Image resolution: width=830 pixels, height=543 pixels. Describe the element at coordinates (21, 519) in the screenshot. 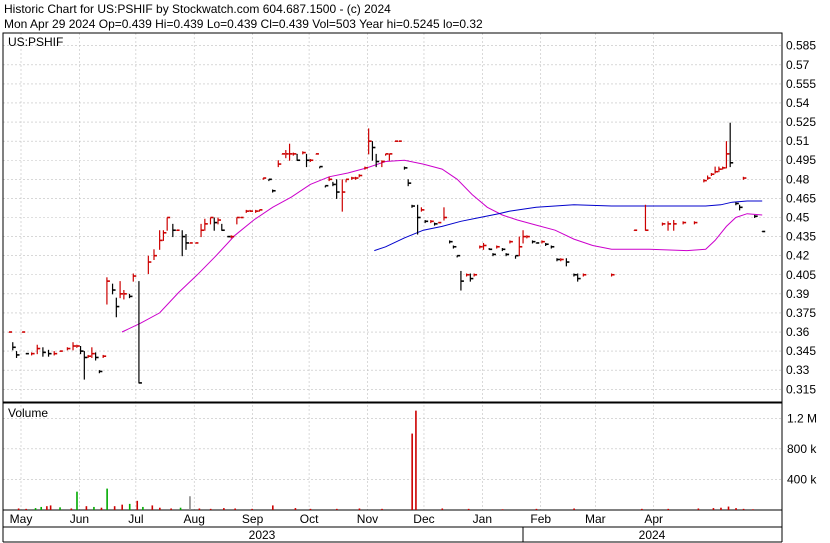

I see `month-tick-label: May` at that location.